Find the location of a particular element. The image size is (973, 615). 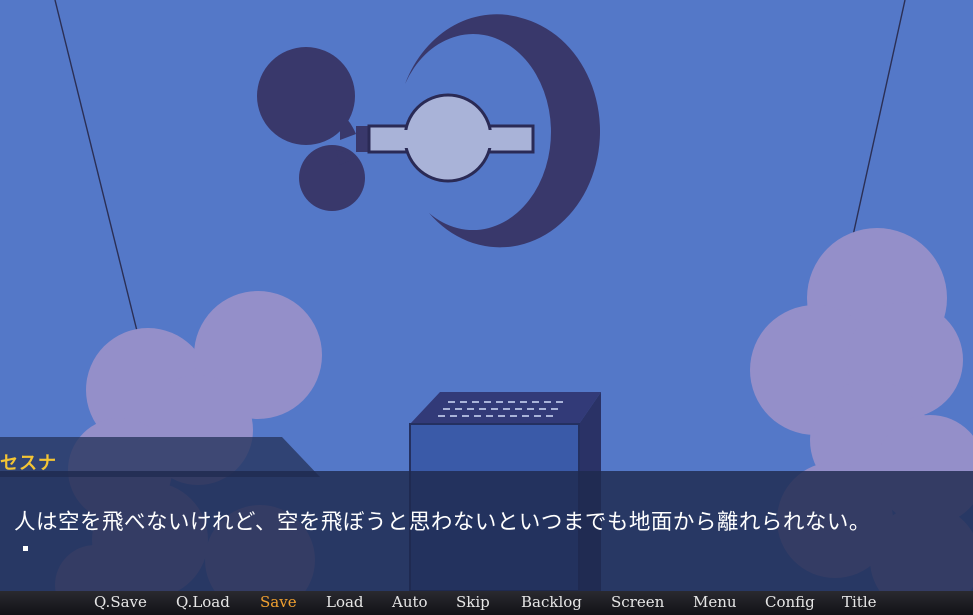

config-button: Config is located at coordinates (790, 602).